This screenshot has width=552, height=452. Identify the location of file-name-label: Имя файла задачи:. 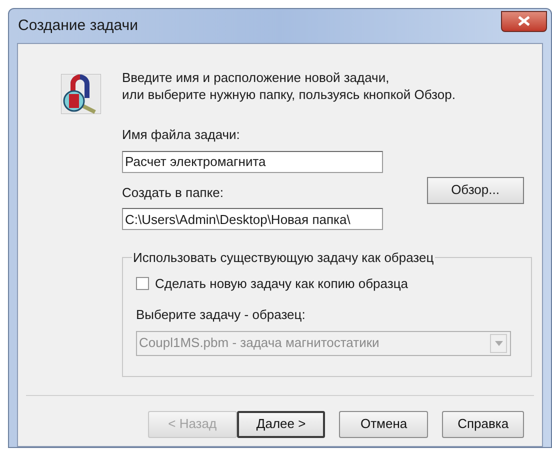
(181, 135).